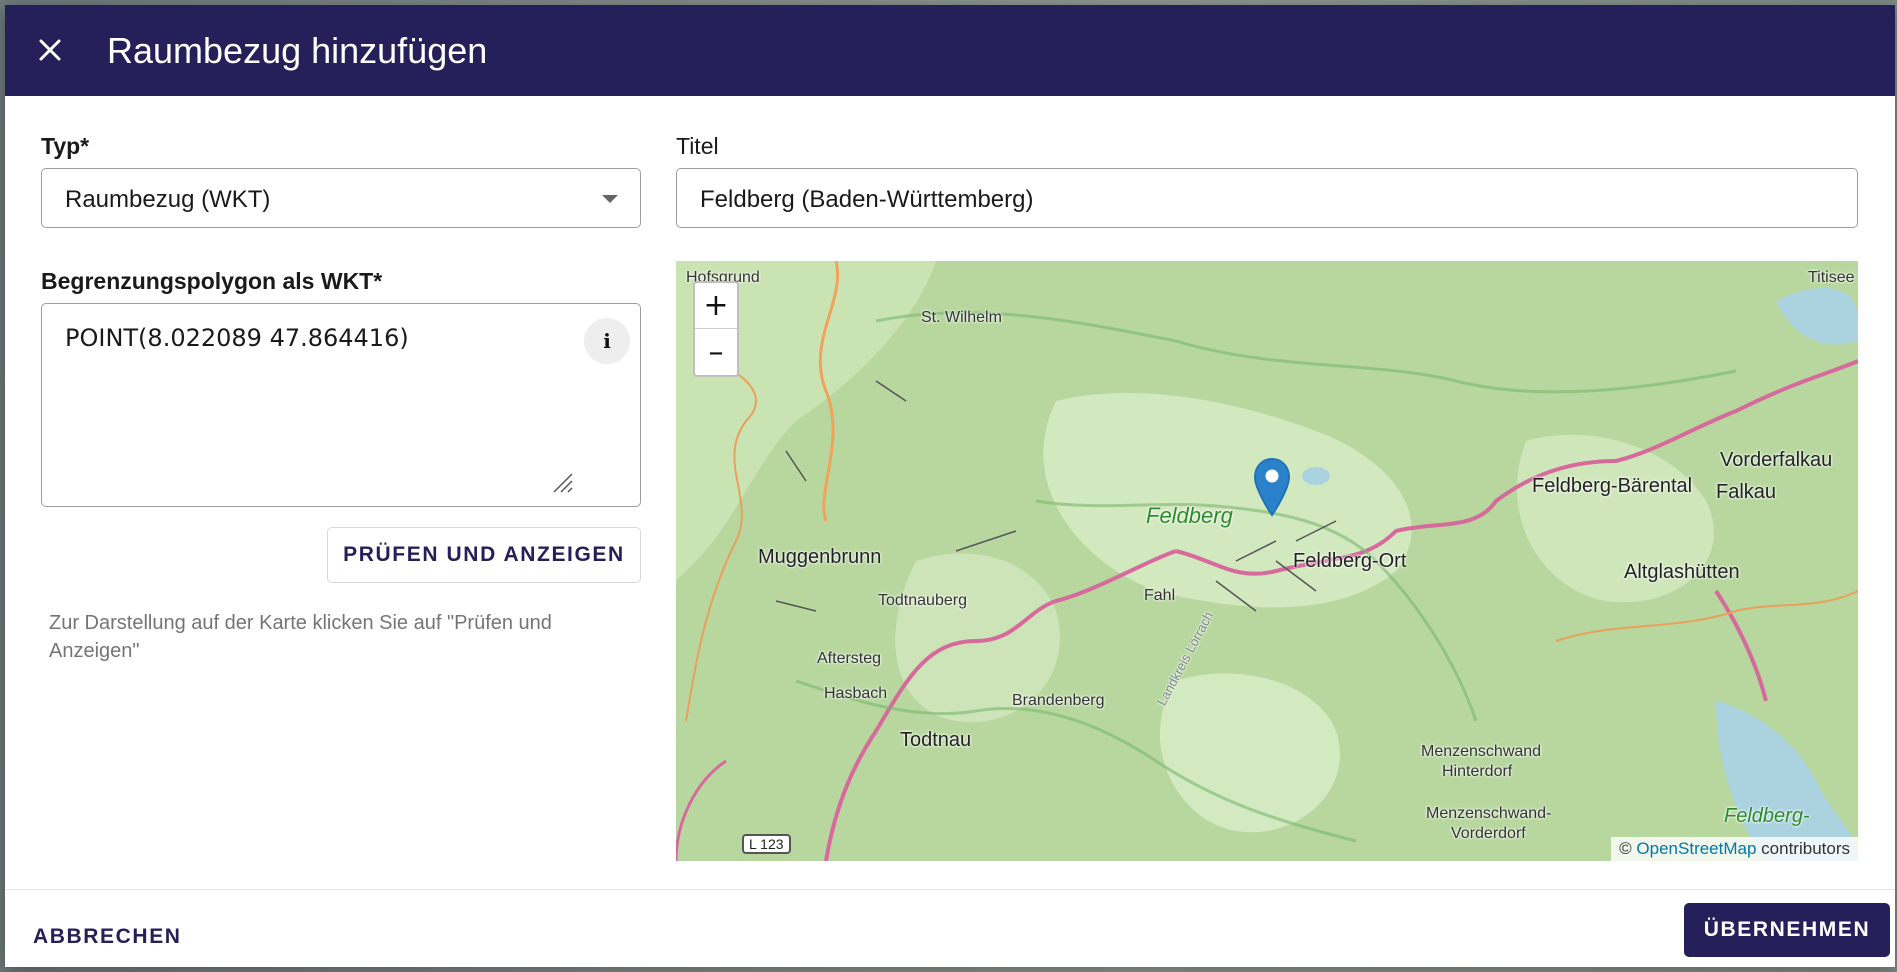  What do you see at coordinates (1477, 771) in the screenshot?
I see `map-label-menzenschwand-hinterdorf-2: Hinterdorf` at bounding box center [1477, 771].